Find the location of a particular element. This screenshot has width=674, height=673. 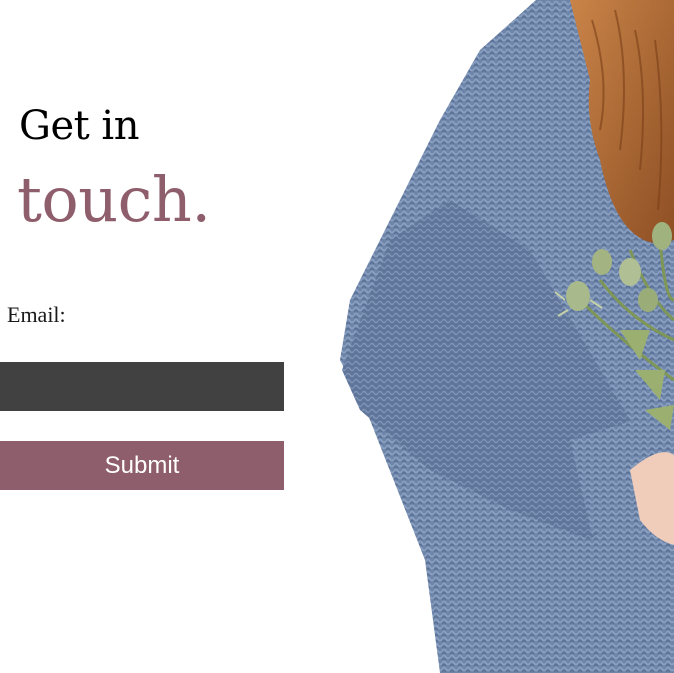

submit-button: Submit is located at coordinates (142, 465).